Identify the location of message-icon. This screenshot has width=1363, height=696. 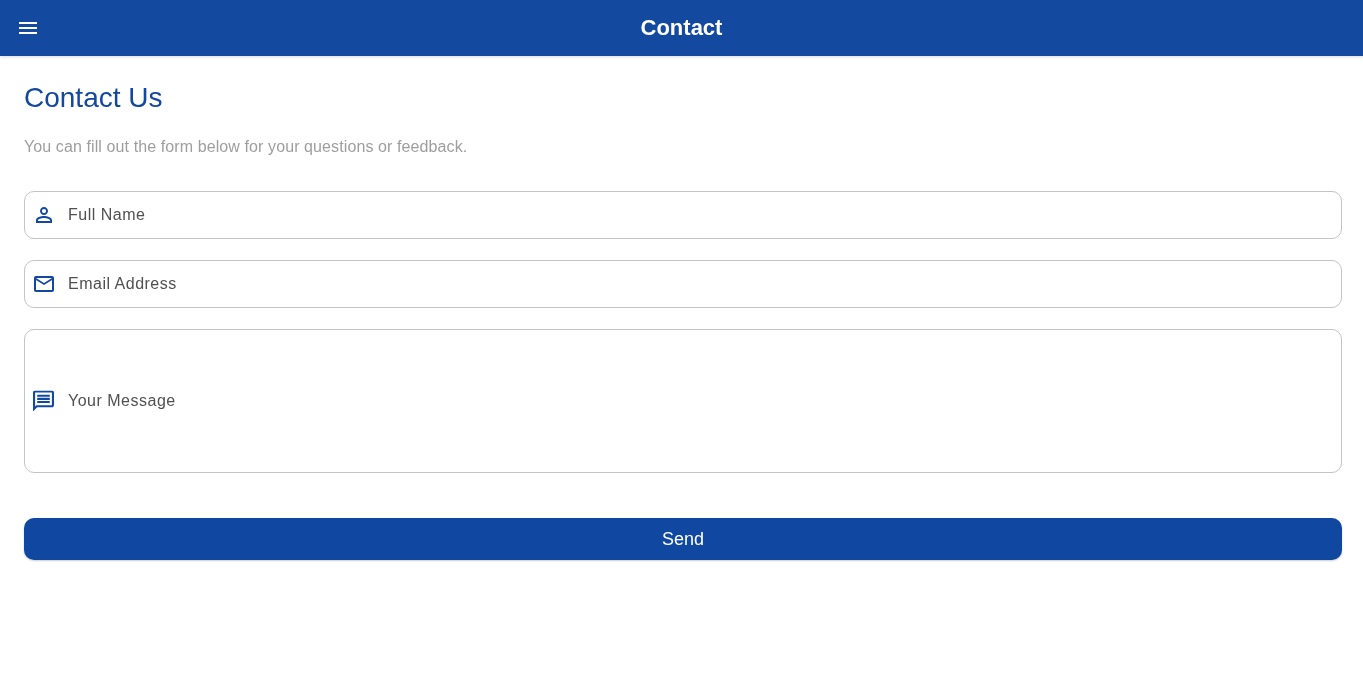
(43, 401).